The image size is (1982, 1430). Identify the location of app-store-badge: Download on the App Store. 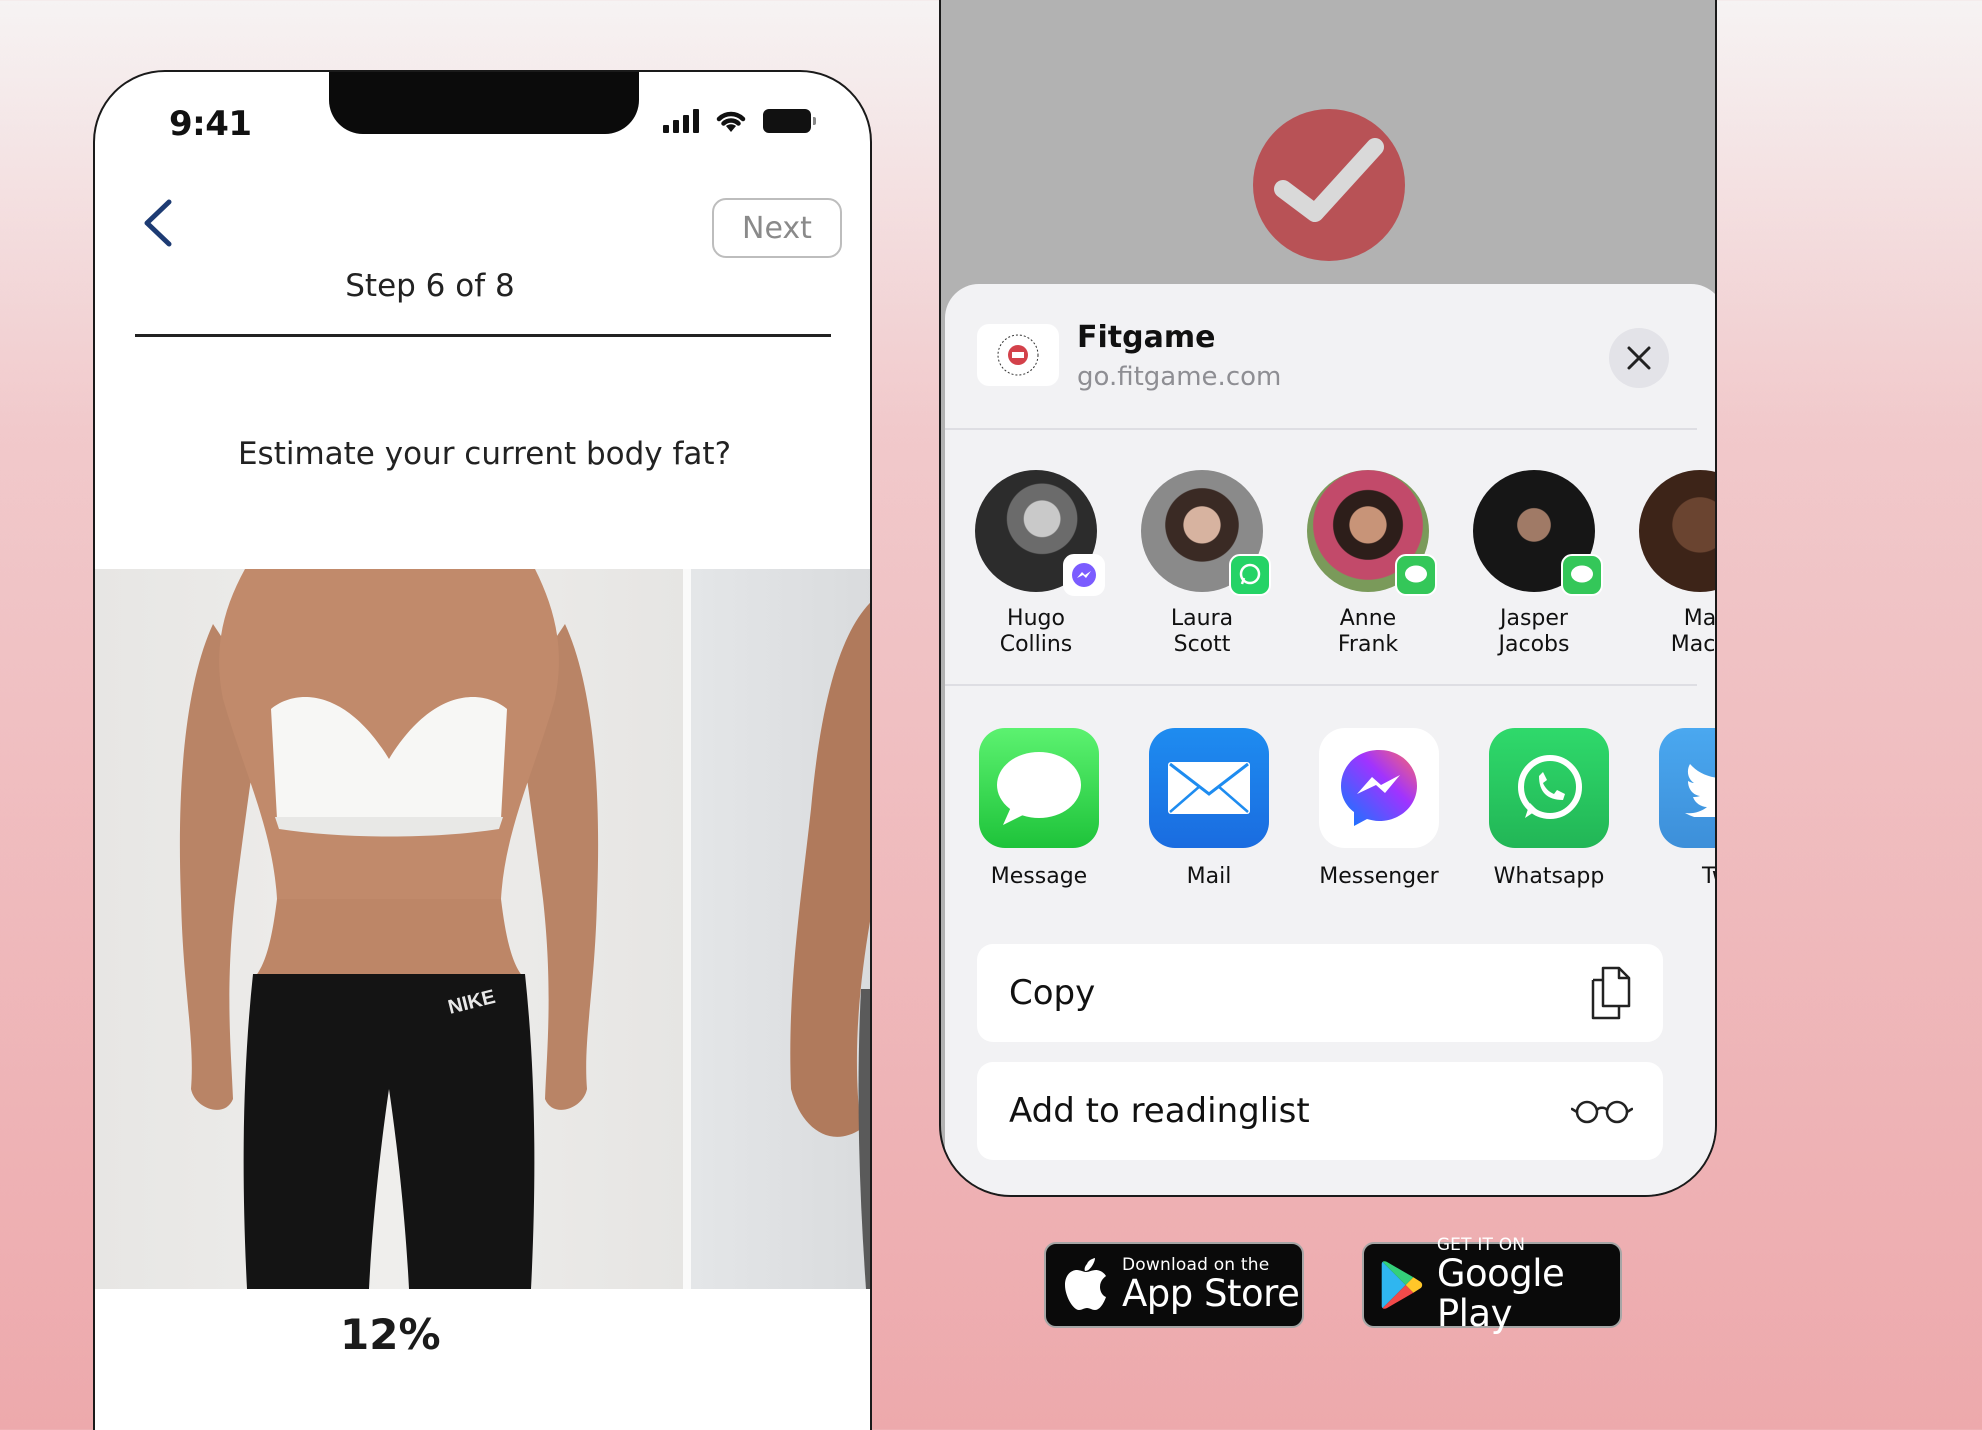
(1174, 1285).